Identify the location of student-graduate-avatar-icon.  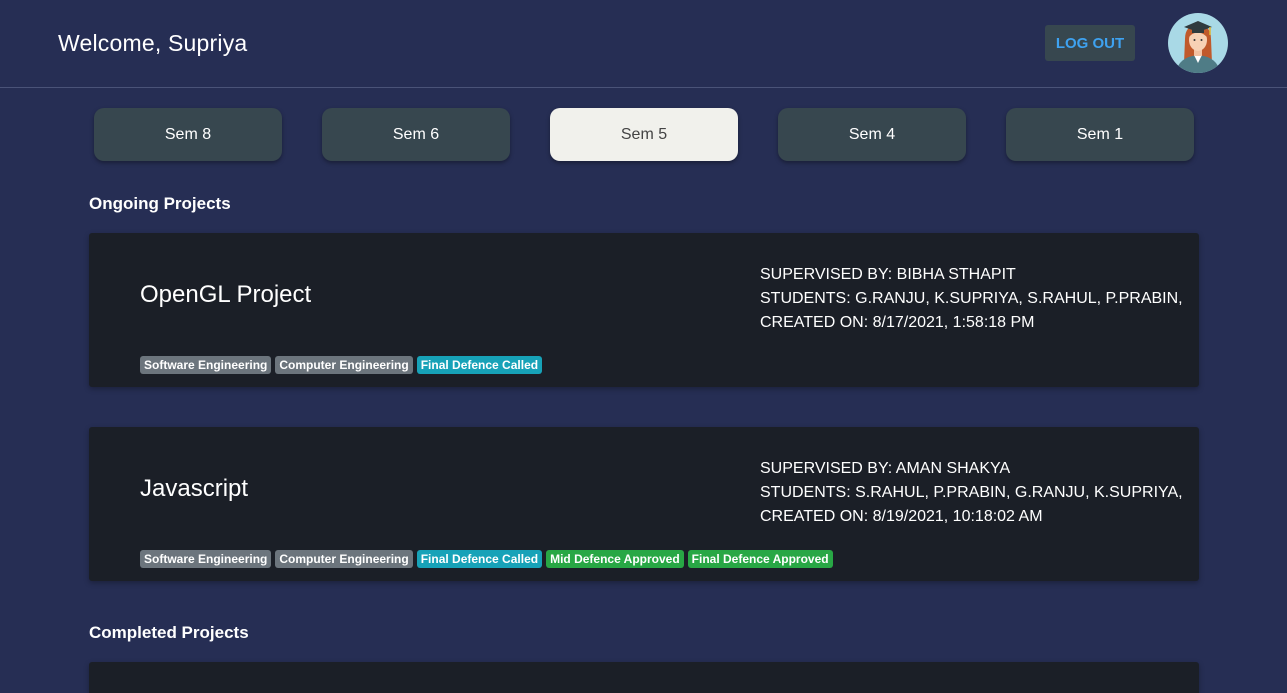
(1198, 43).